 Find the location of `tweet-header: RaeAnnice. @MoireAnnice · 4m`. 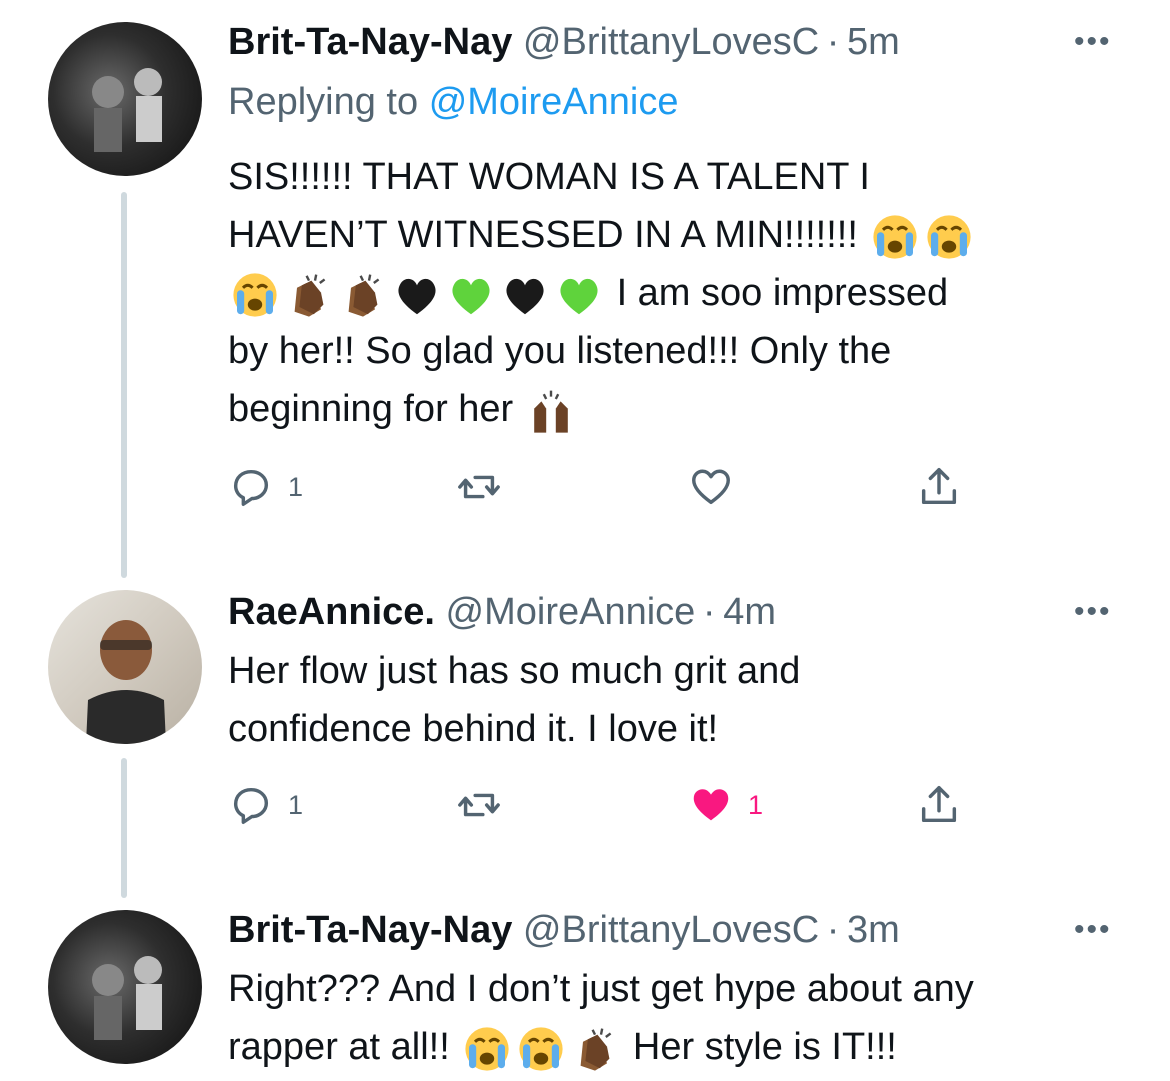

tweet-header: RaeAnnice. @MoireAnnice · 4m is located at coordinates (502, 612).